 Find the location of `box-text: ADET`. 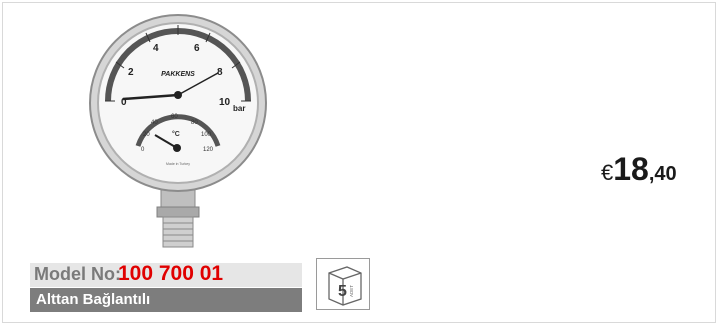

box-text: ADET is located at coordinates (351, 291).